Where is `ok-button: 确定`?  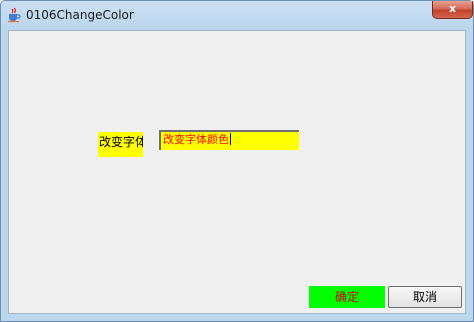
ok-button: 确定 is located at coordinates (347, 297).